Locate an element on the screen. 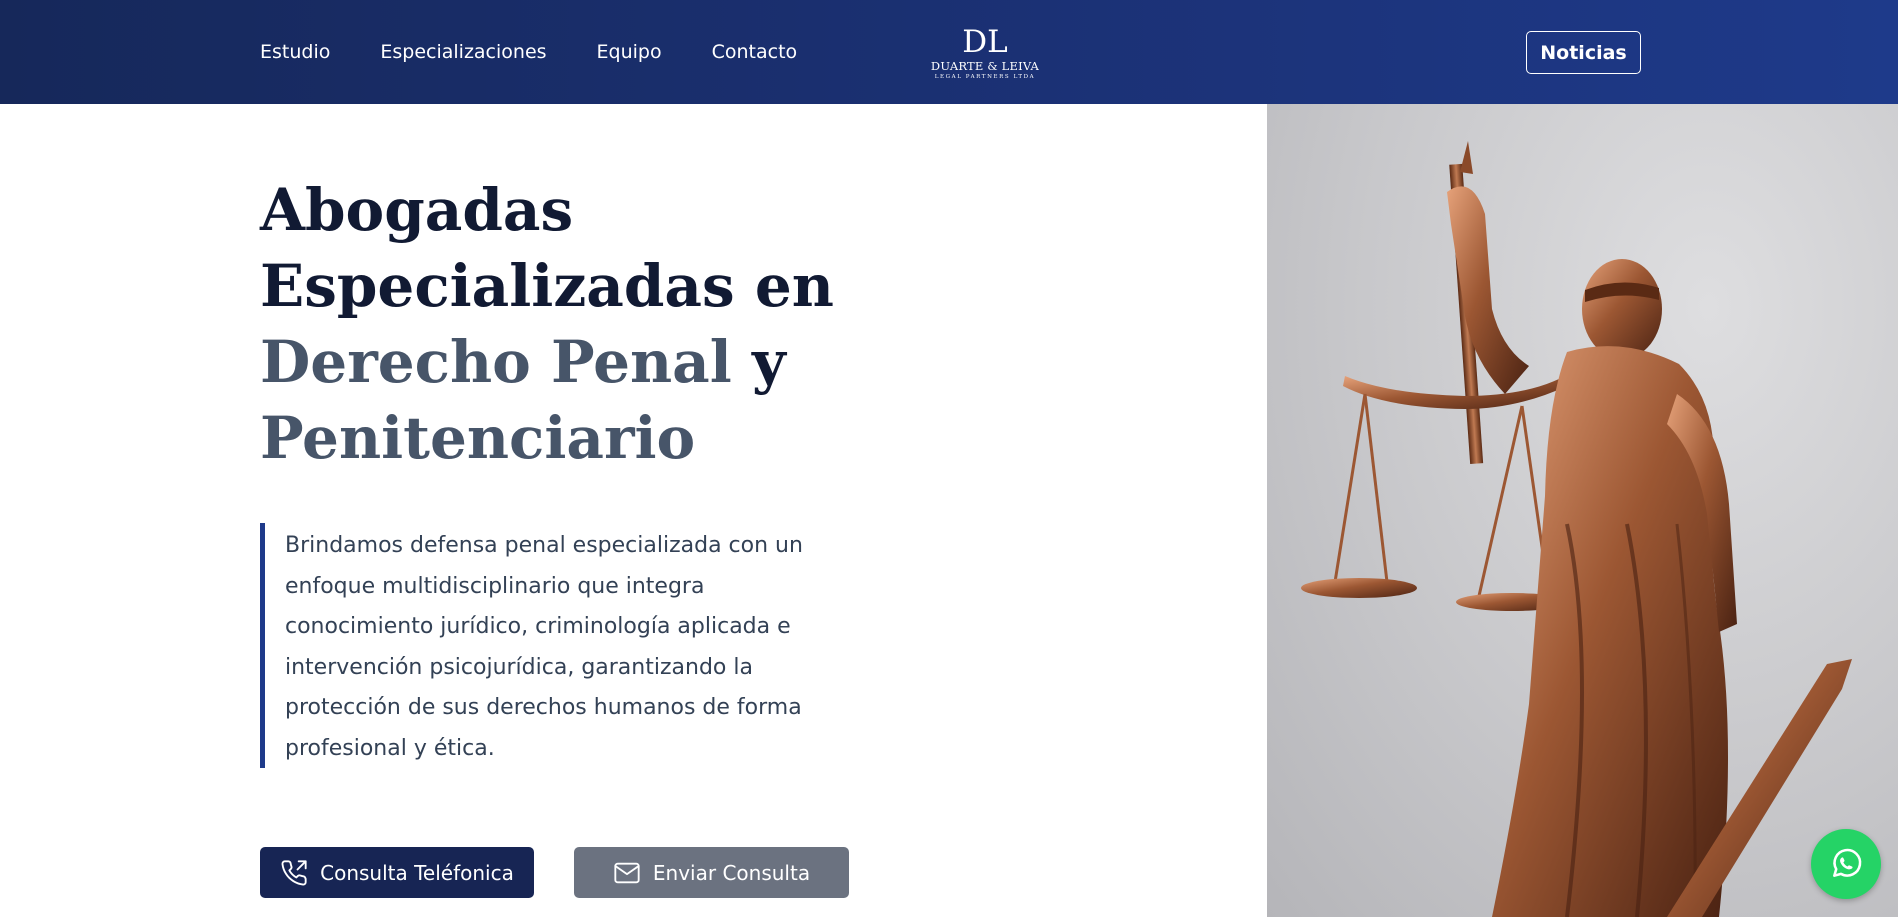  send-consult-button: Enviar Consulta is located at coordinates (711, 872).